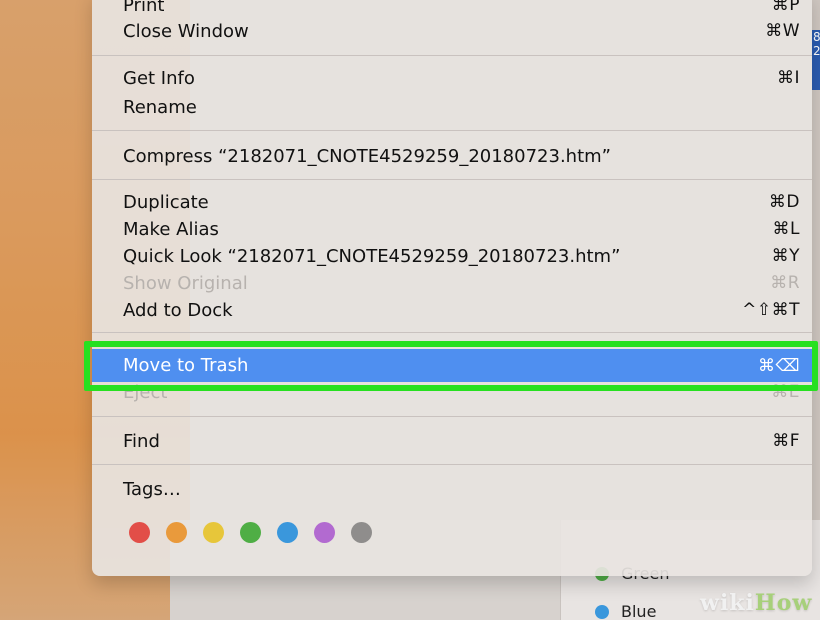  I want to click on menu-item-print: Print ⌘P, so click(452, 9).